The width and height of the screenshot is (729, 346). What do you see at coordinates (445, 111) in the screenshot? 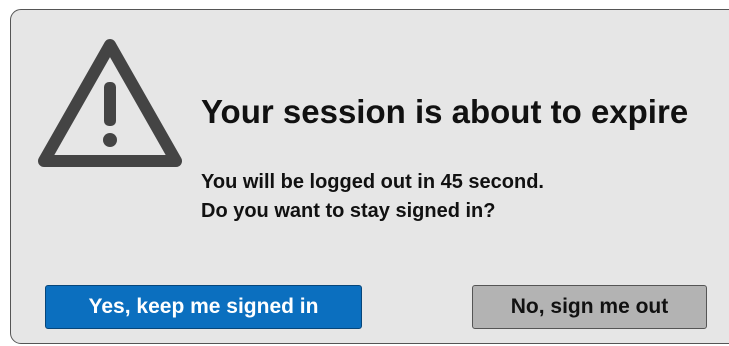
I see `dialog-title: Your session is about to expire` at bounding box center [445, 111].